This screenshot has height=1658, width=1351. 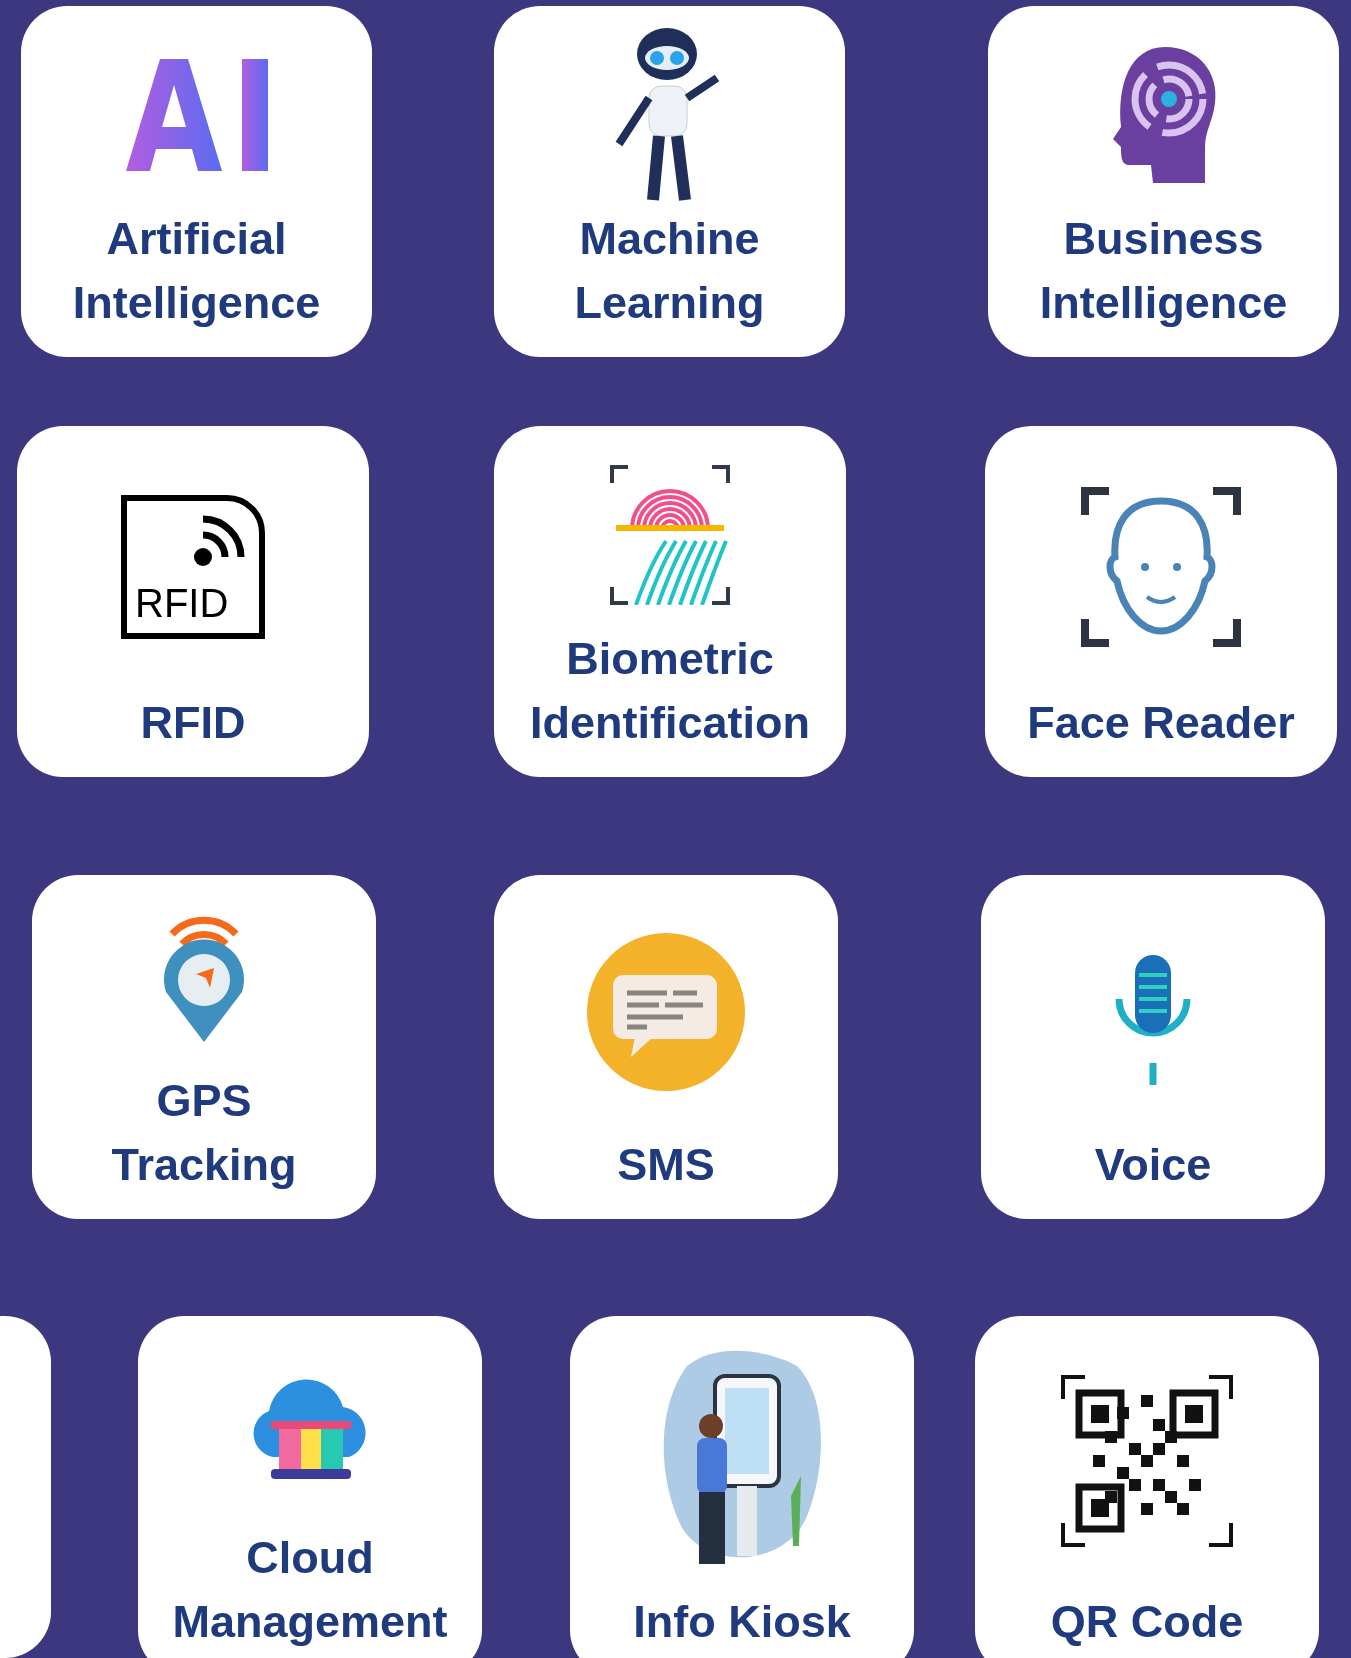 What do you see at coordinates (181, 604) in the screenshot?
I see `rfid-label: RFID` at bounding box center [181, 604].